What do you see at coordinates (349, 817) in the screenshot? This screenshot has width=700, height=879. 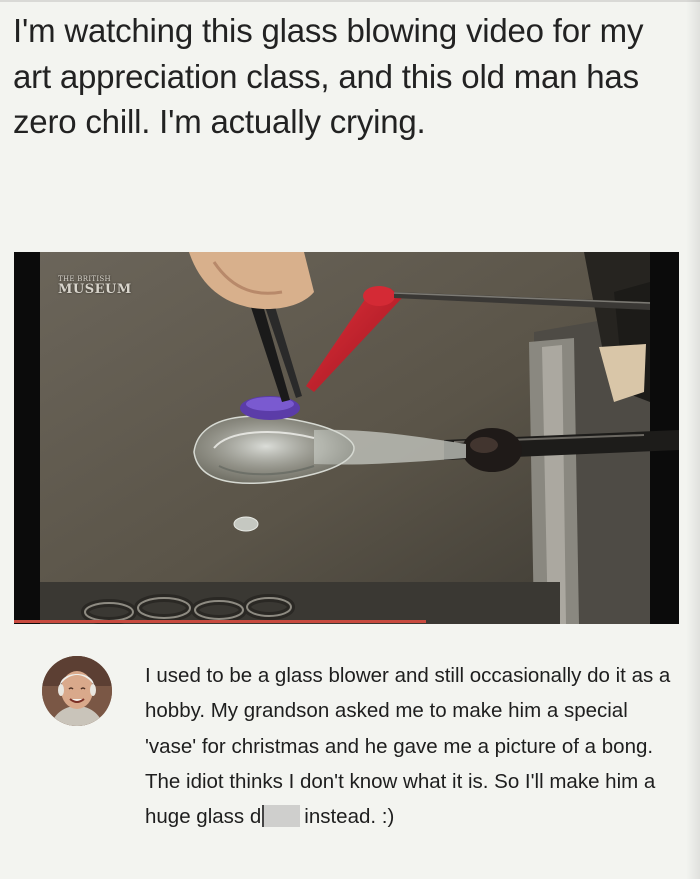 I see `comment-text-end: instead. :)` at bounding box center [349, 817].